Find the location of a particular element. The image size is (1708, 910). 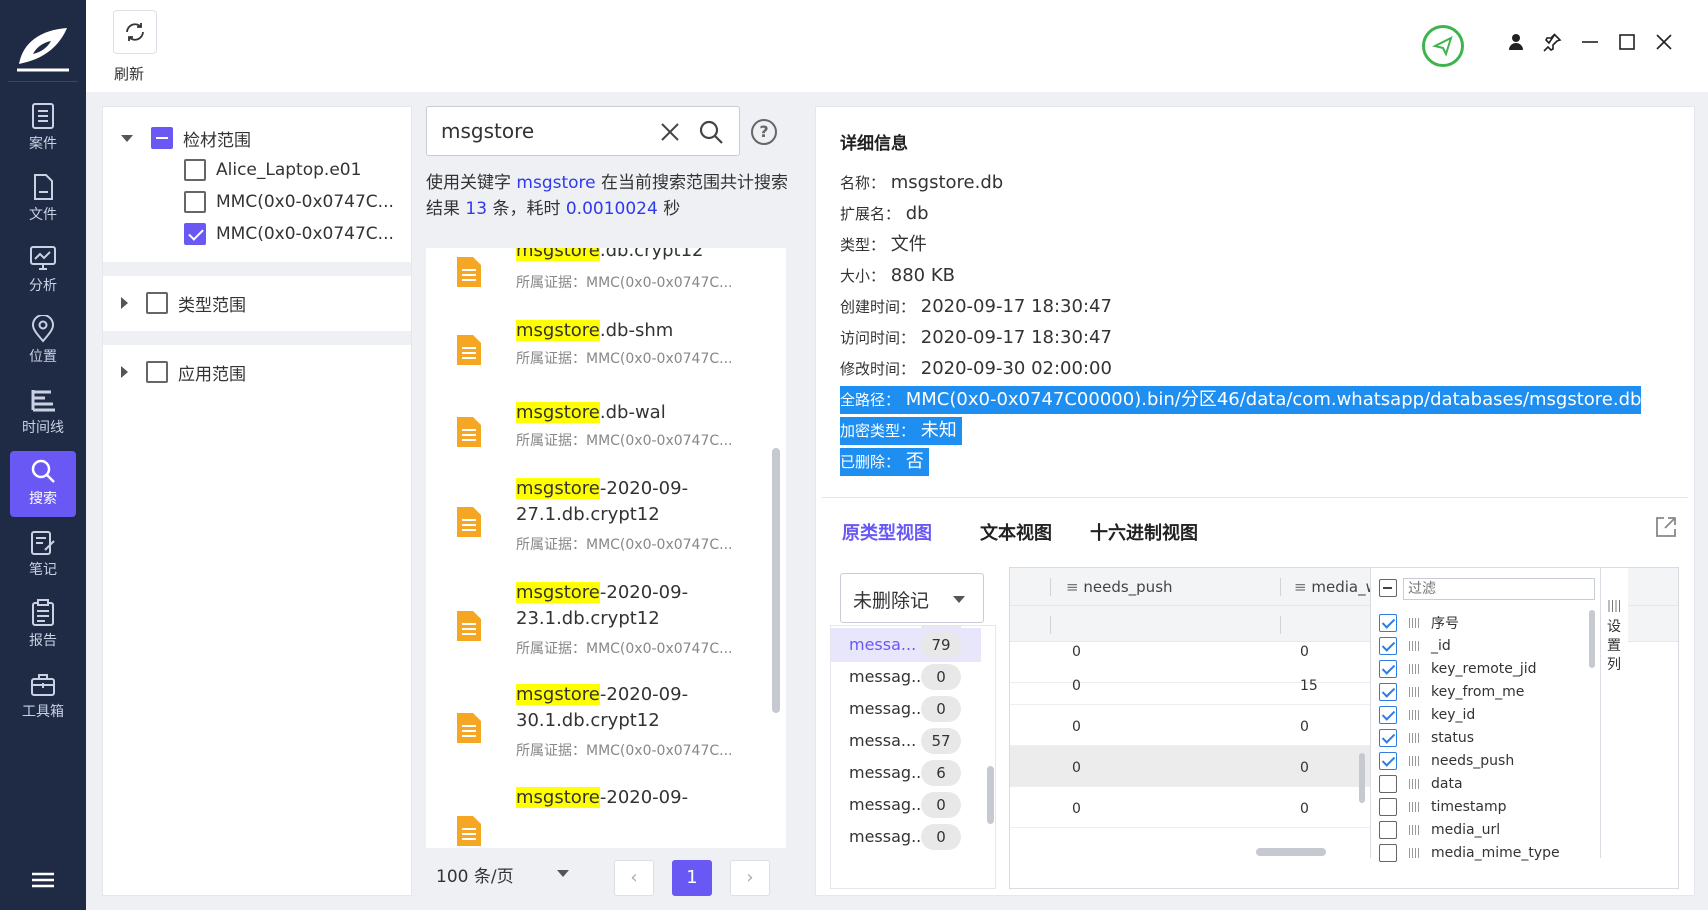

grid-vertical-scrollbar is located at coordinates (1362, 778).